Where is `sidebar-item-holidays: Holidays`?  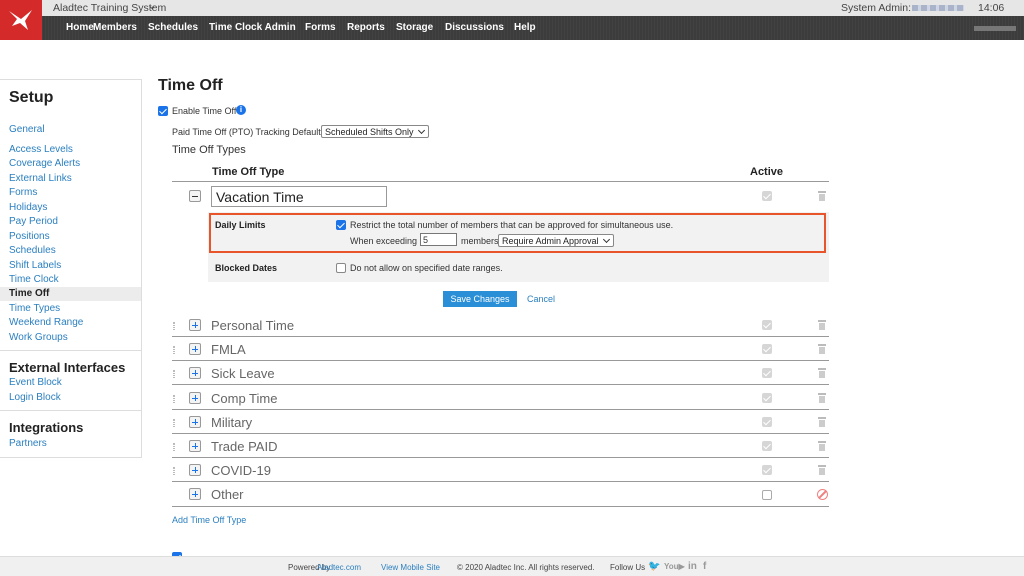
sidebar-item-holidays: Holidays is located at coordinates (28, 207).